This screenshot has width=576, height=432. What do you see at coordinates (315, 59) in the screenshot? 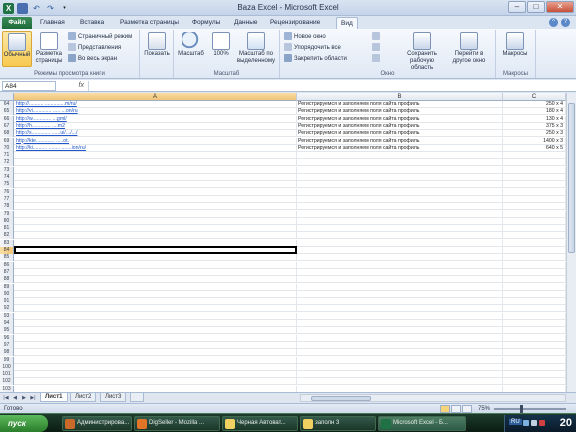
I see `freeze-panes-button: Закрепить области` at bounding box center [315, 59].